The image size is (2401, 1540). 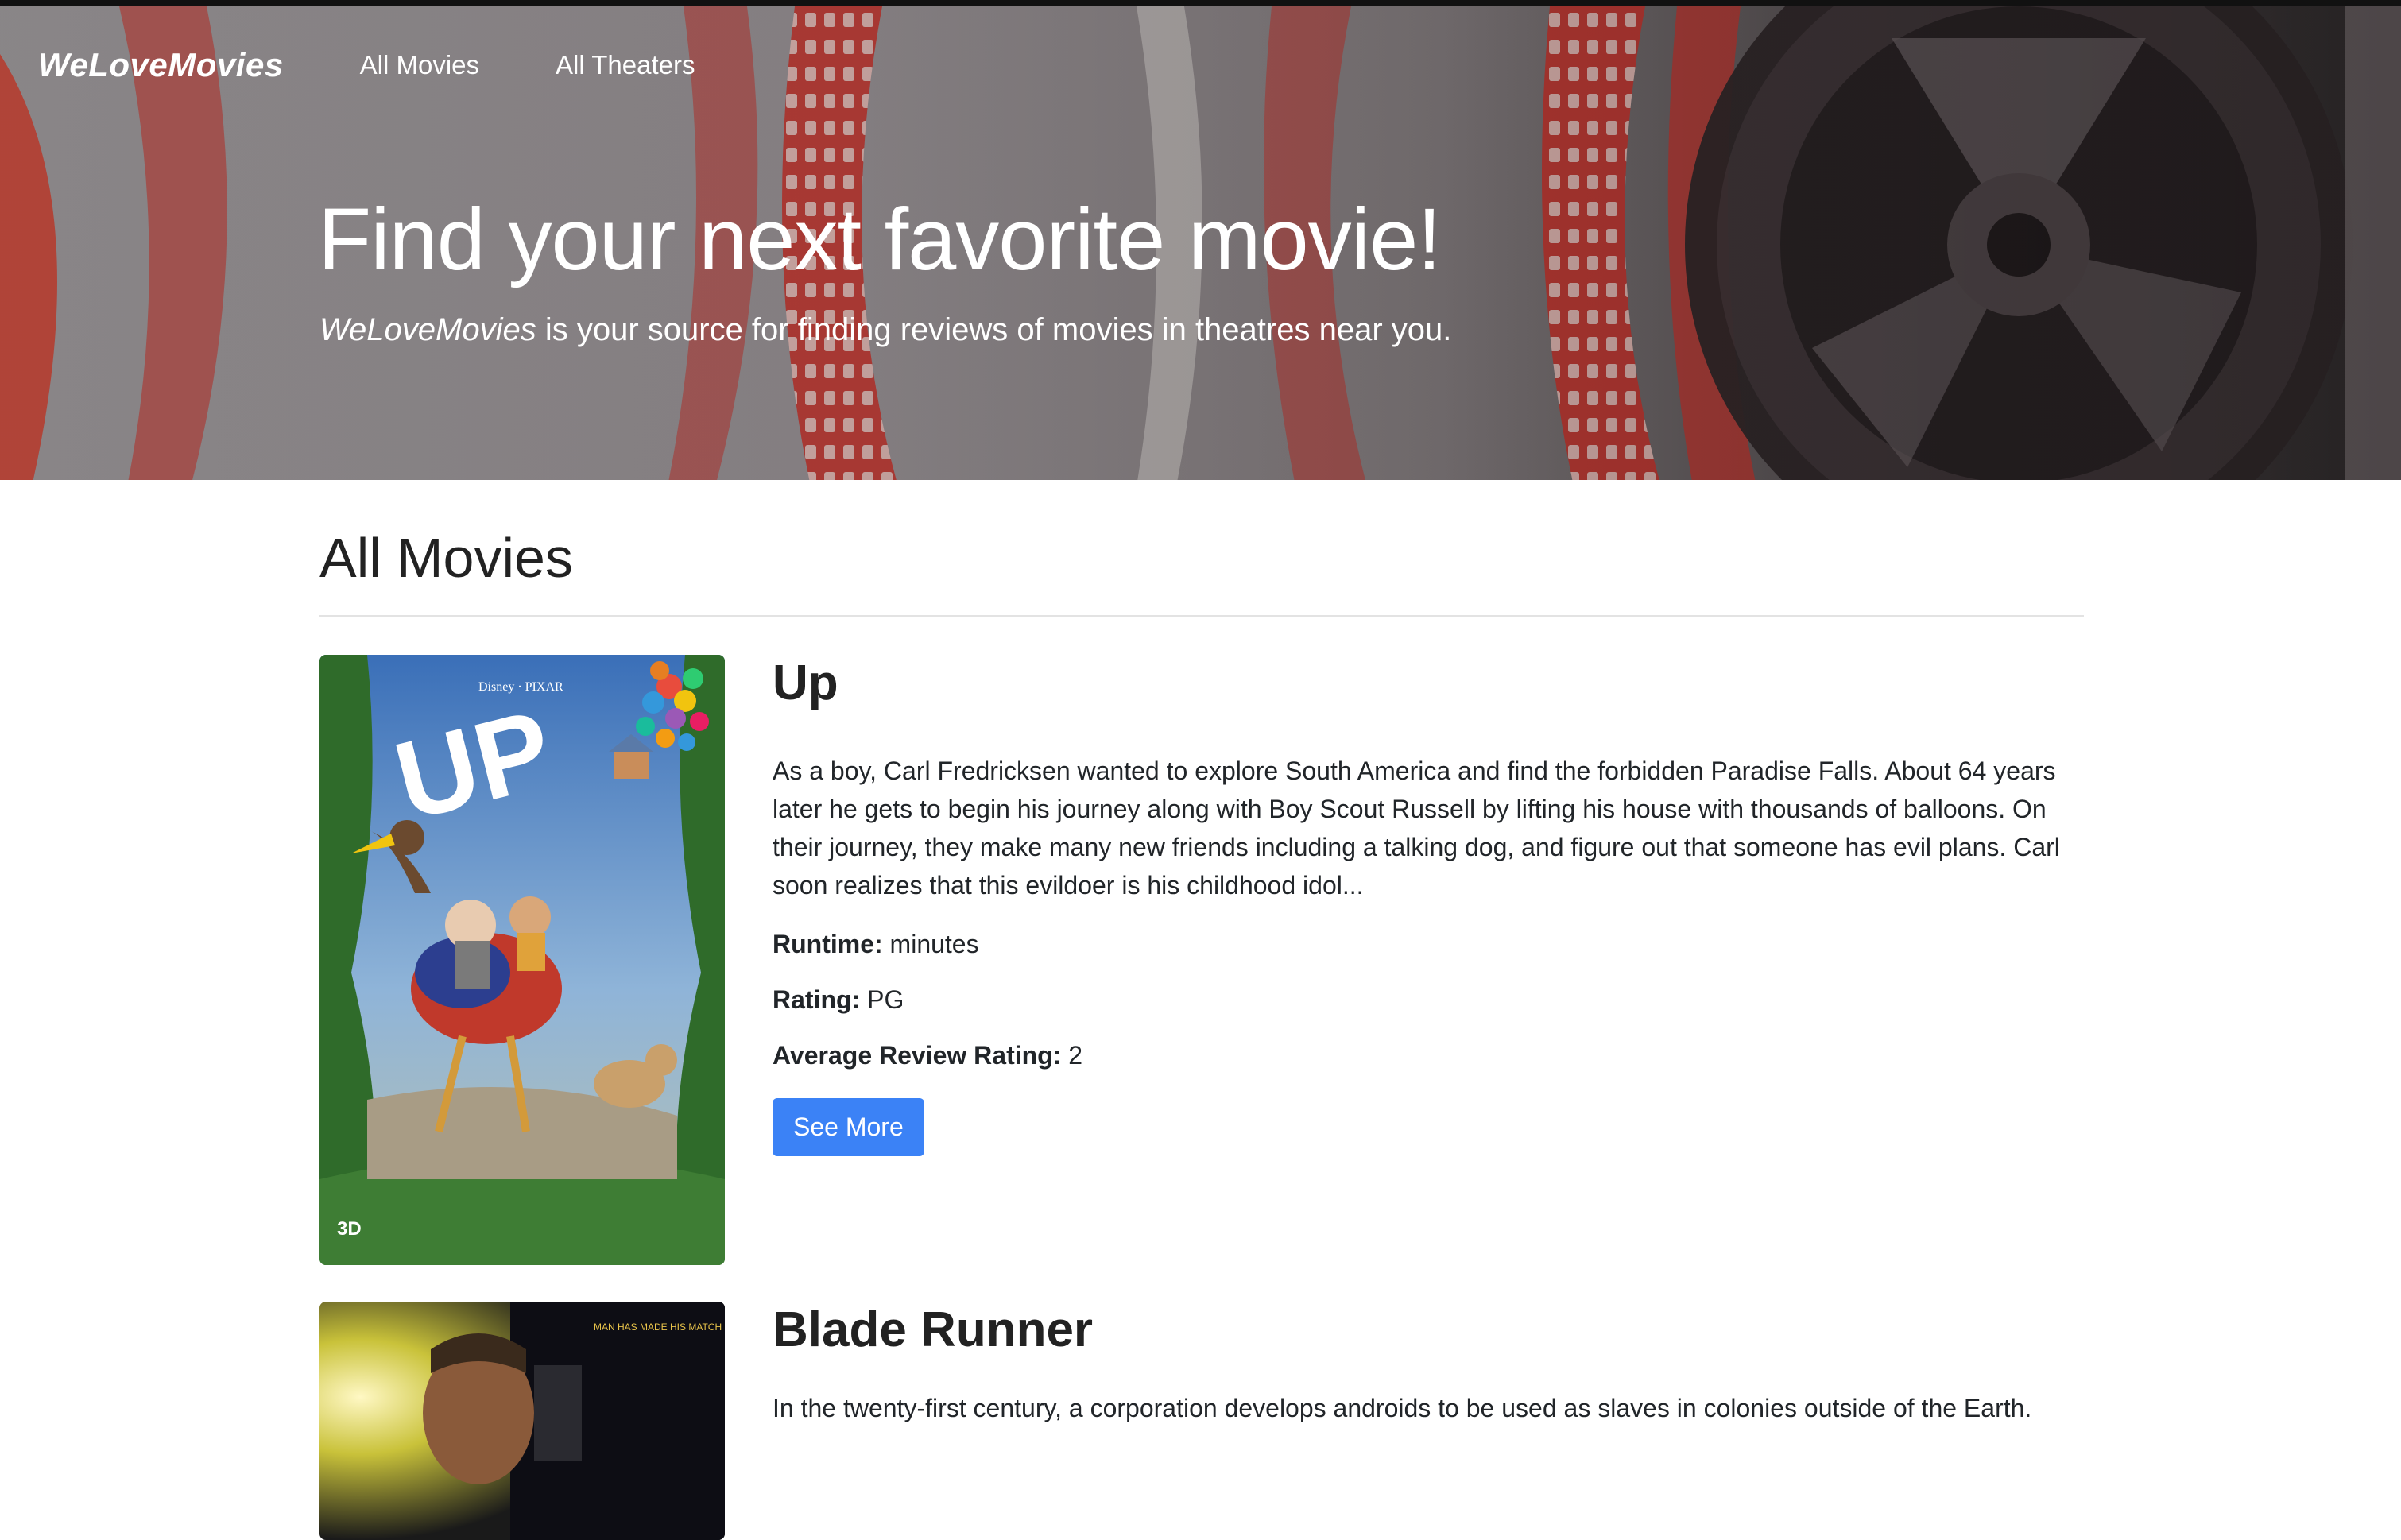 What do you see at coordinates (1072, 1056) in the screenshot?
I see `average-review-value: 2` at bounding box center [1072, 1056].